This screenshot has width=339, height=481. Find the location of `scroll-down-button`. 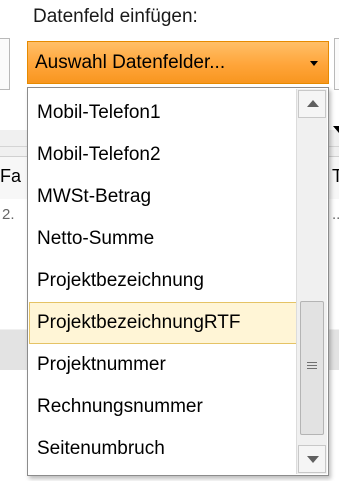

scroll-down-button is located at coordinates (312, 459).